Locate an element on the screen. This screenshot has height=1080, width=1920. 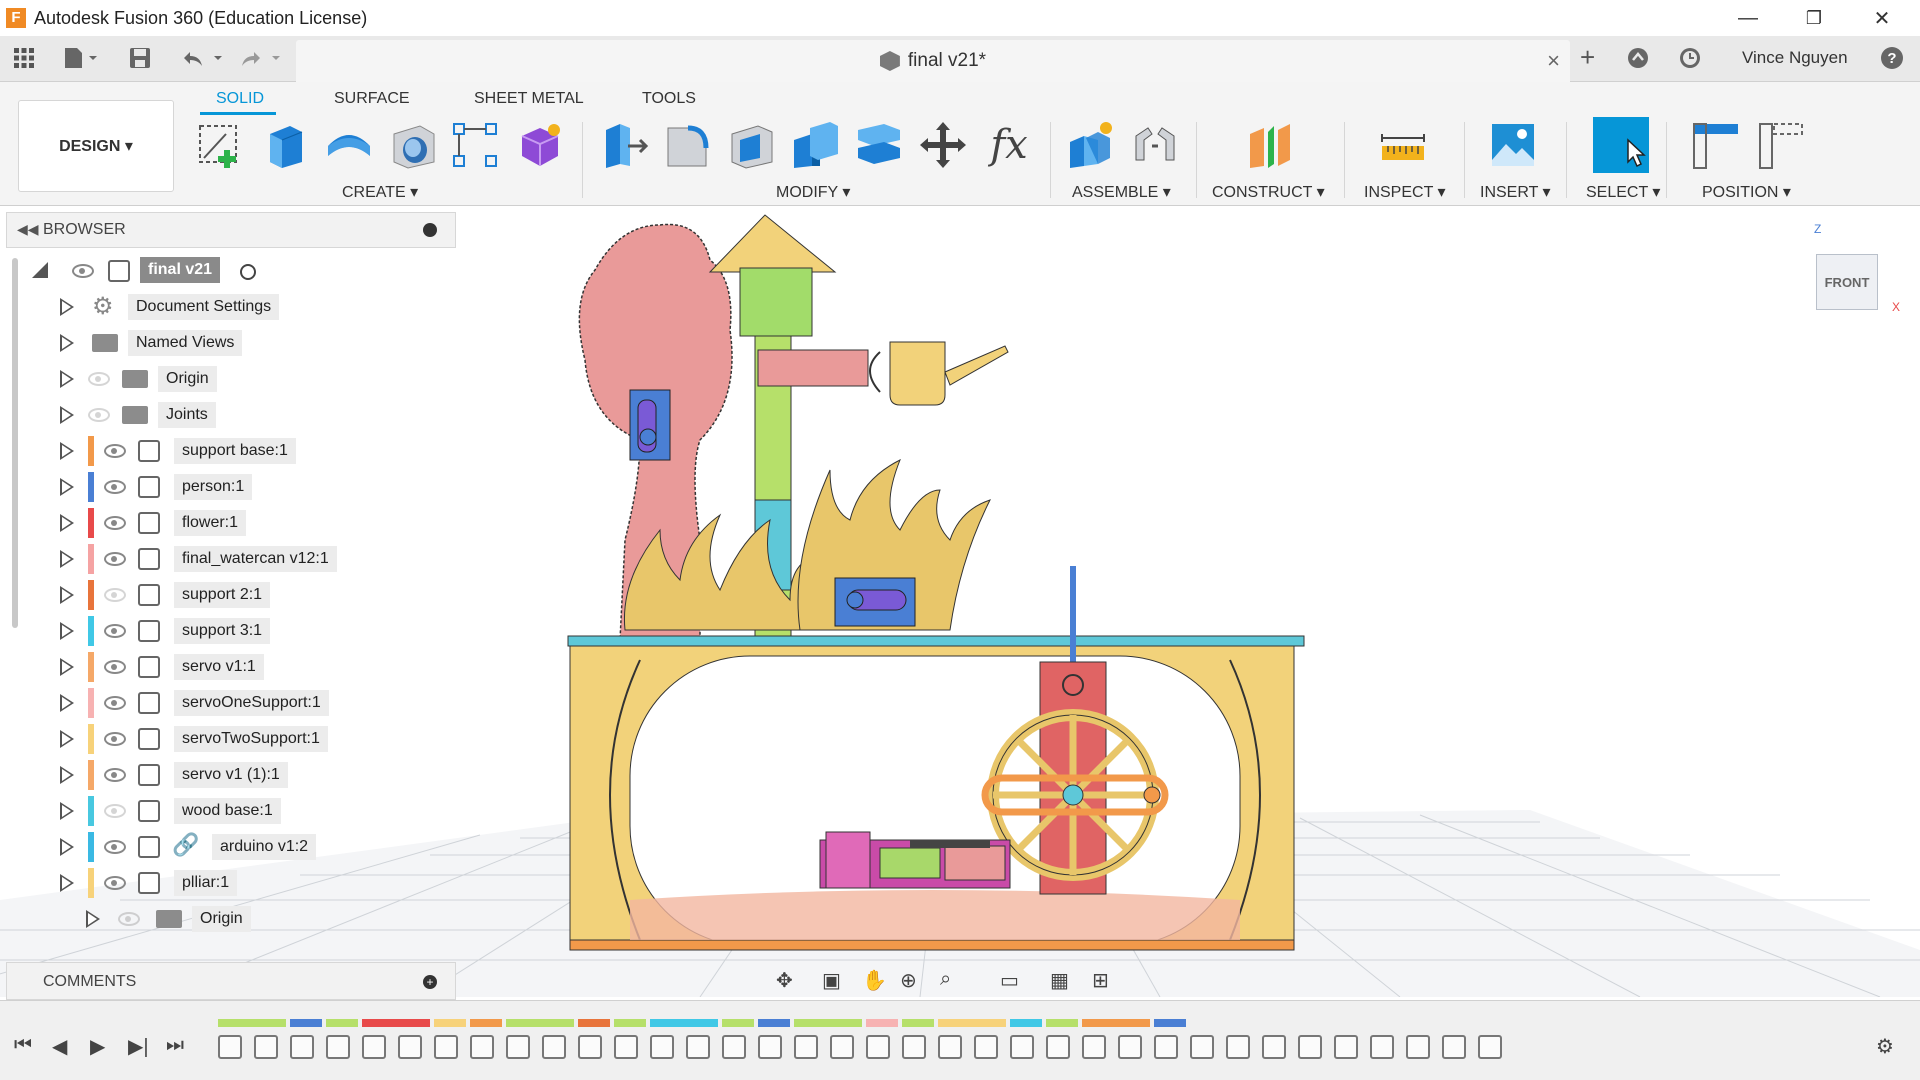
new-component-icon is located at coordinates (1091, 145).